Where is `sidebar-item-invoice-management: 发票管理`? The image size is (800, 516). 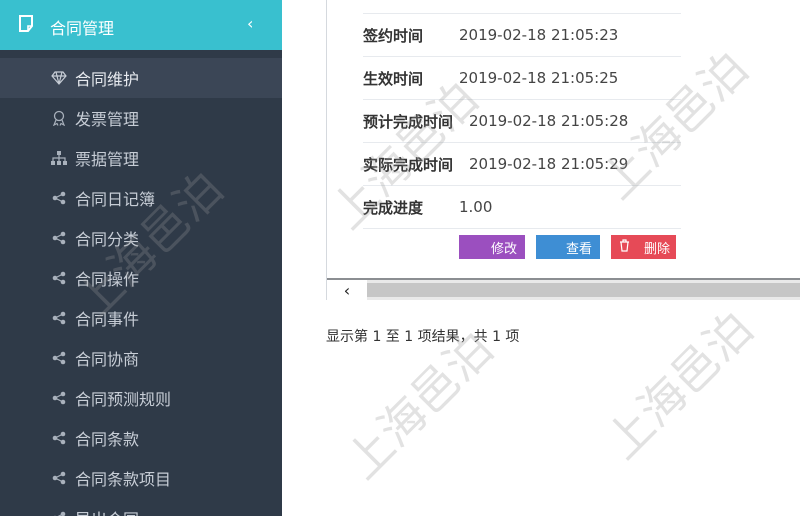 sidebar-item-invoice-management: 发票管理 is located at coordinates (141, 118).